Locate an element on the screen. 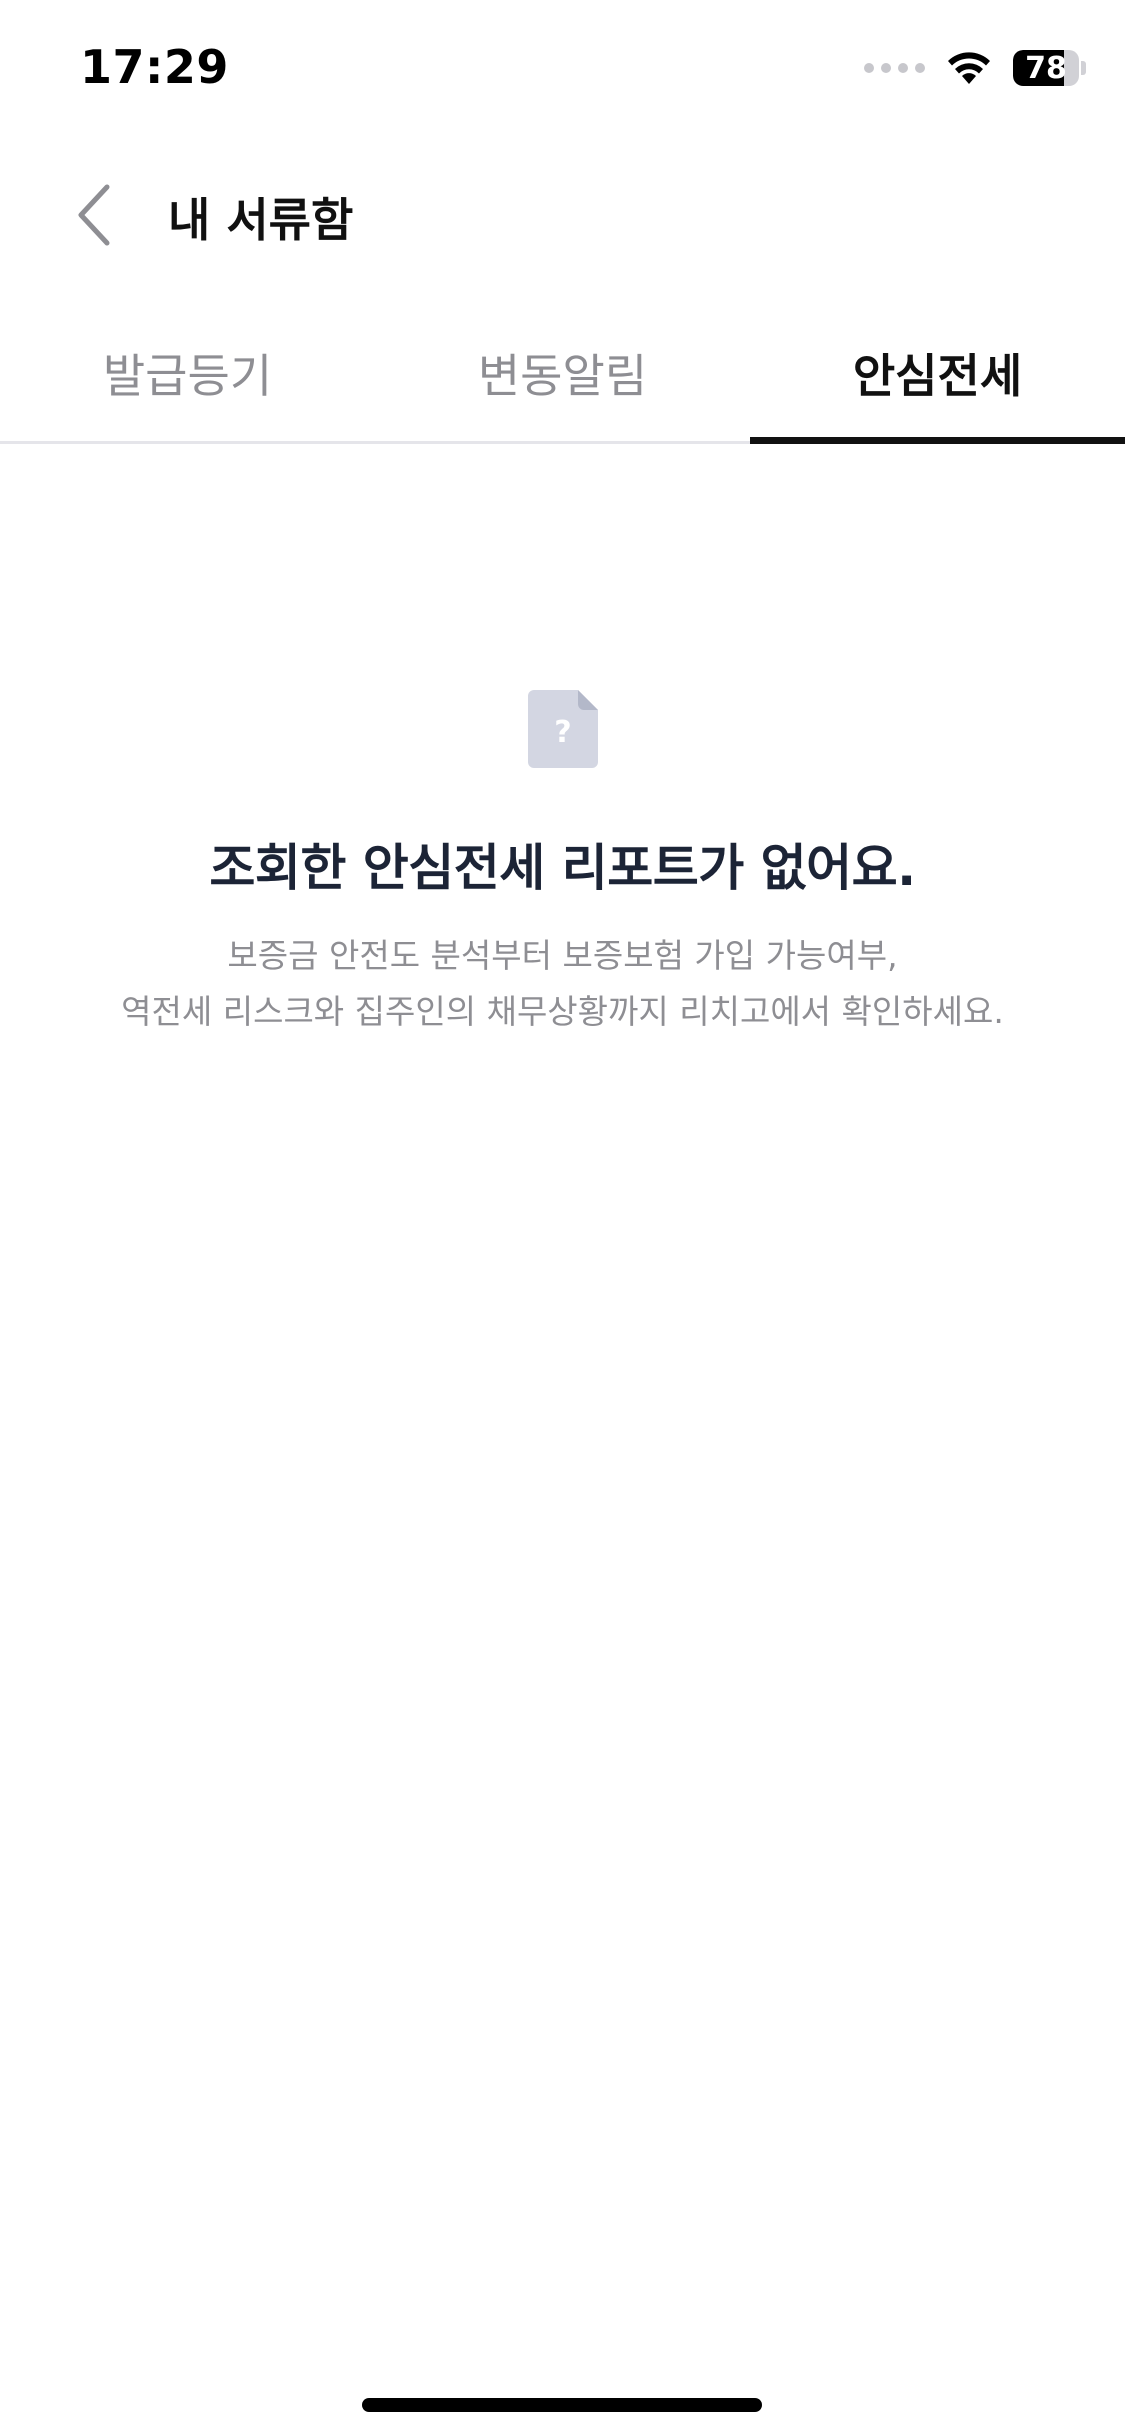 This screenshot has width=1125, height=2436. page-title: 내 서류함 is located at coordinates (261, 220).